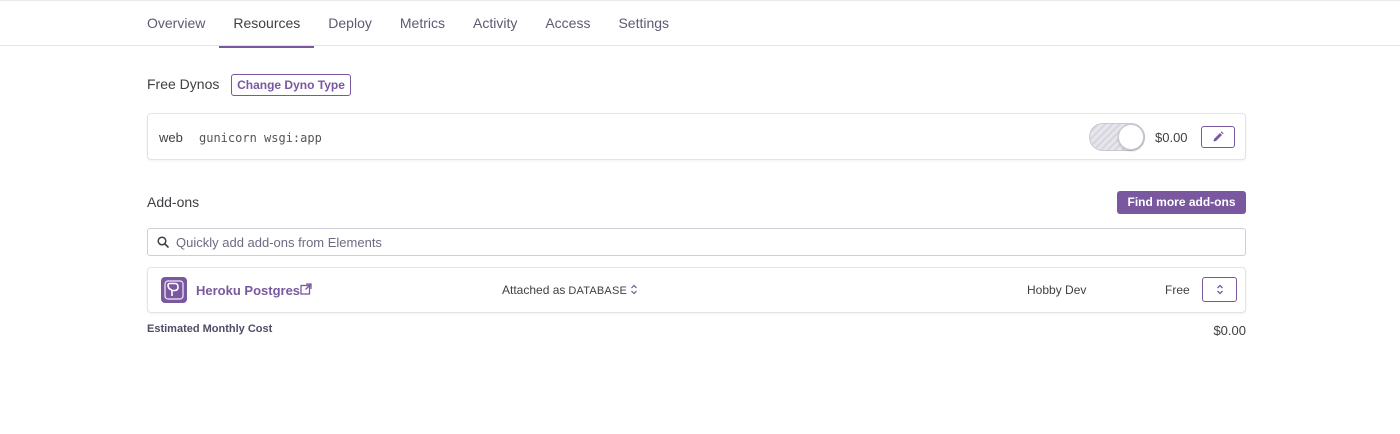  Describe the element at coordinates (1181, 202) in the screenshot. I see `find-more-addons-button: Find more add-ons` at that location.